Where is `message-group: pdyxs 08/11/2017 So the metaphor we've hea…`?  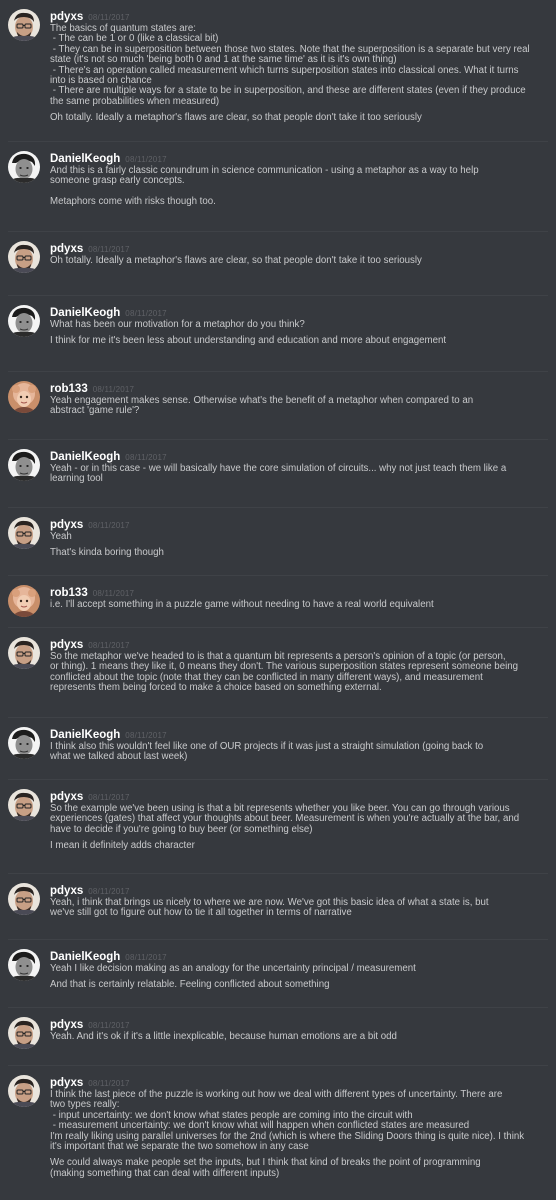
message-group: pdyxs 08/11/2017 So the metaphor we've hea… is located at coordinates (278, 665).